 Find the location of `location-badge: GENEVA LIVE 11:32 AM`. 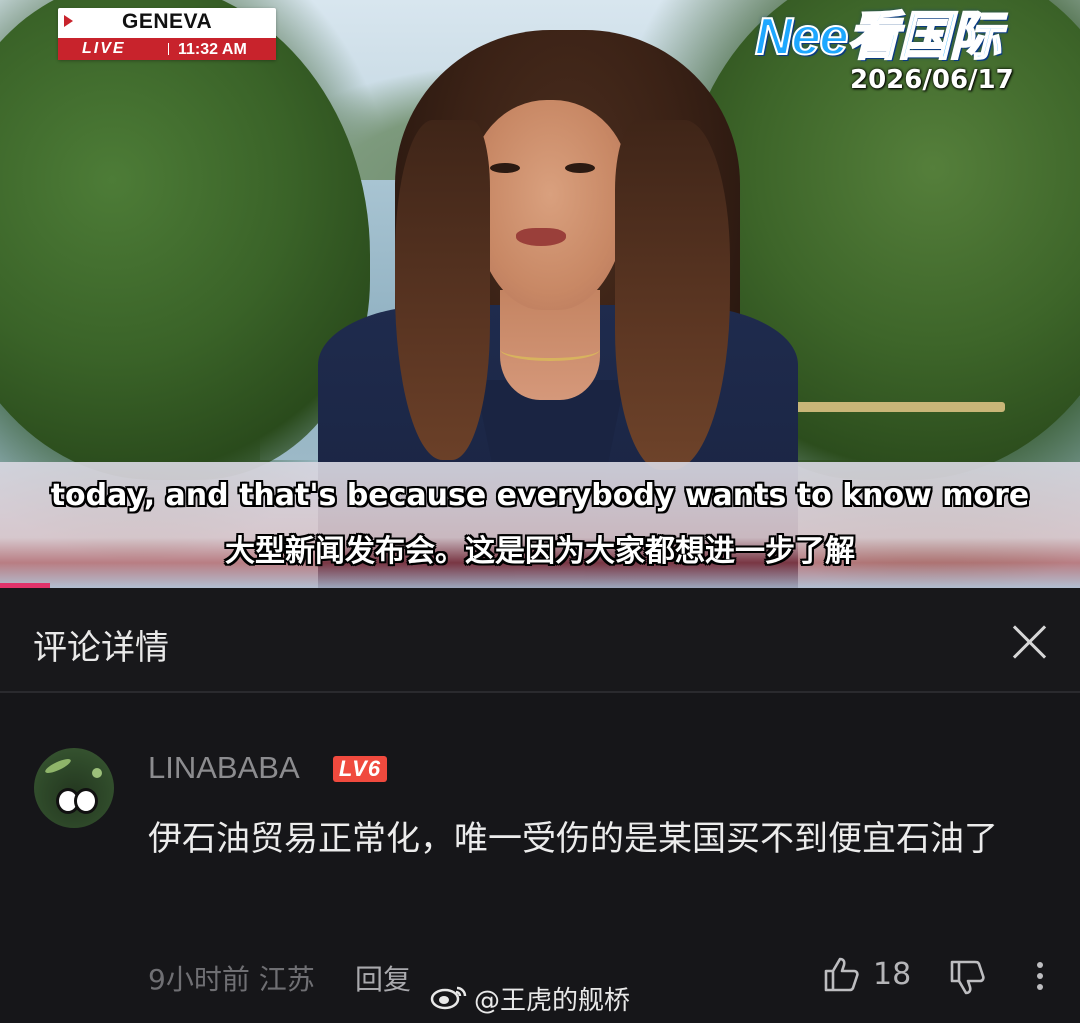

location-badge: GENEVA LIVE 11:32 AM is located at coordinates (167, 34).